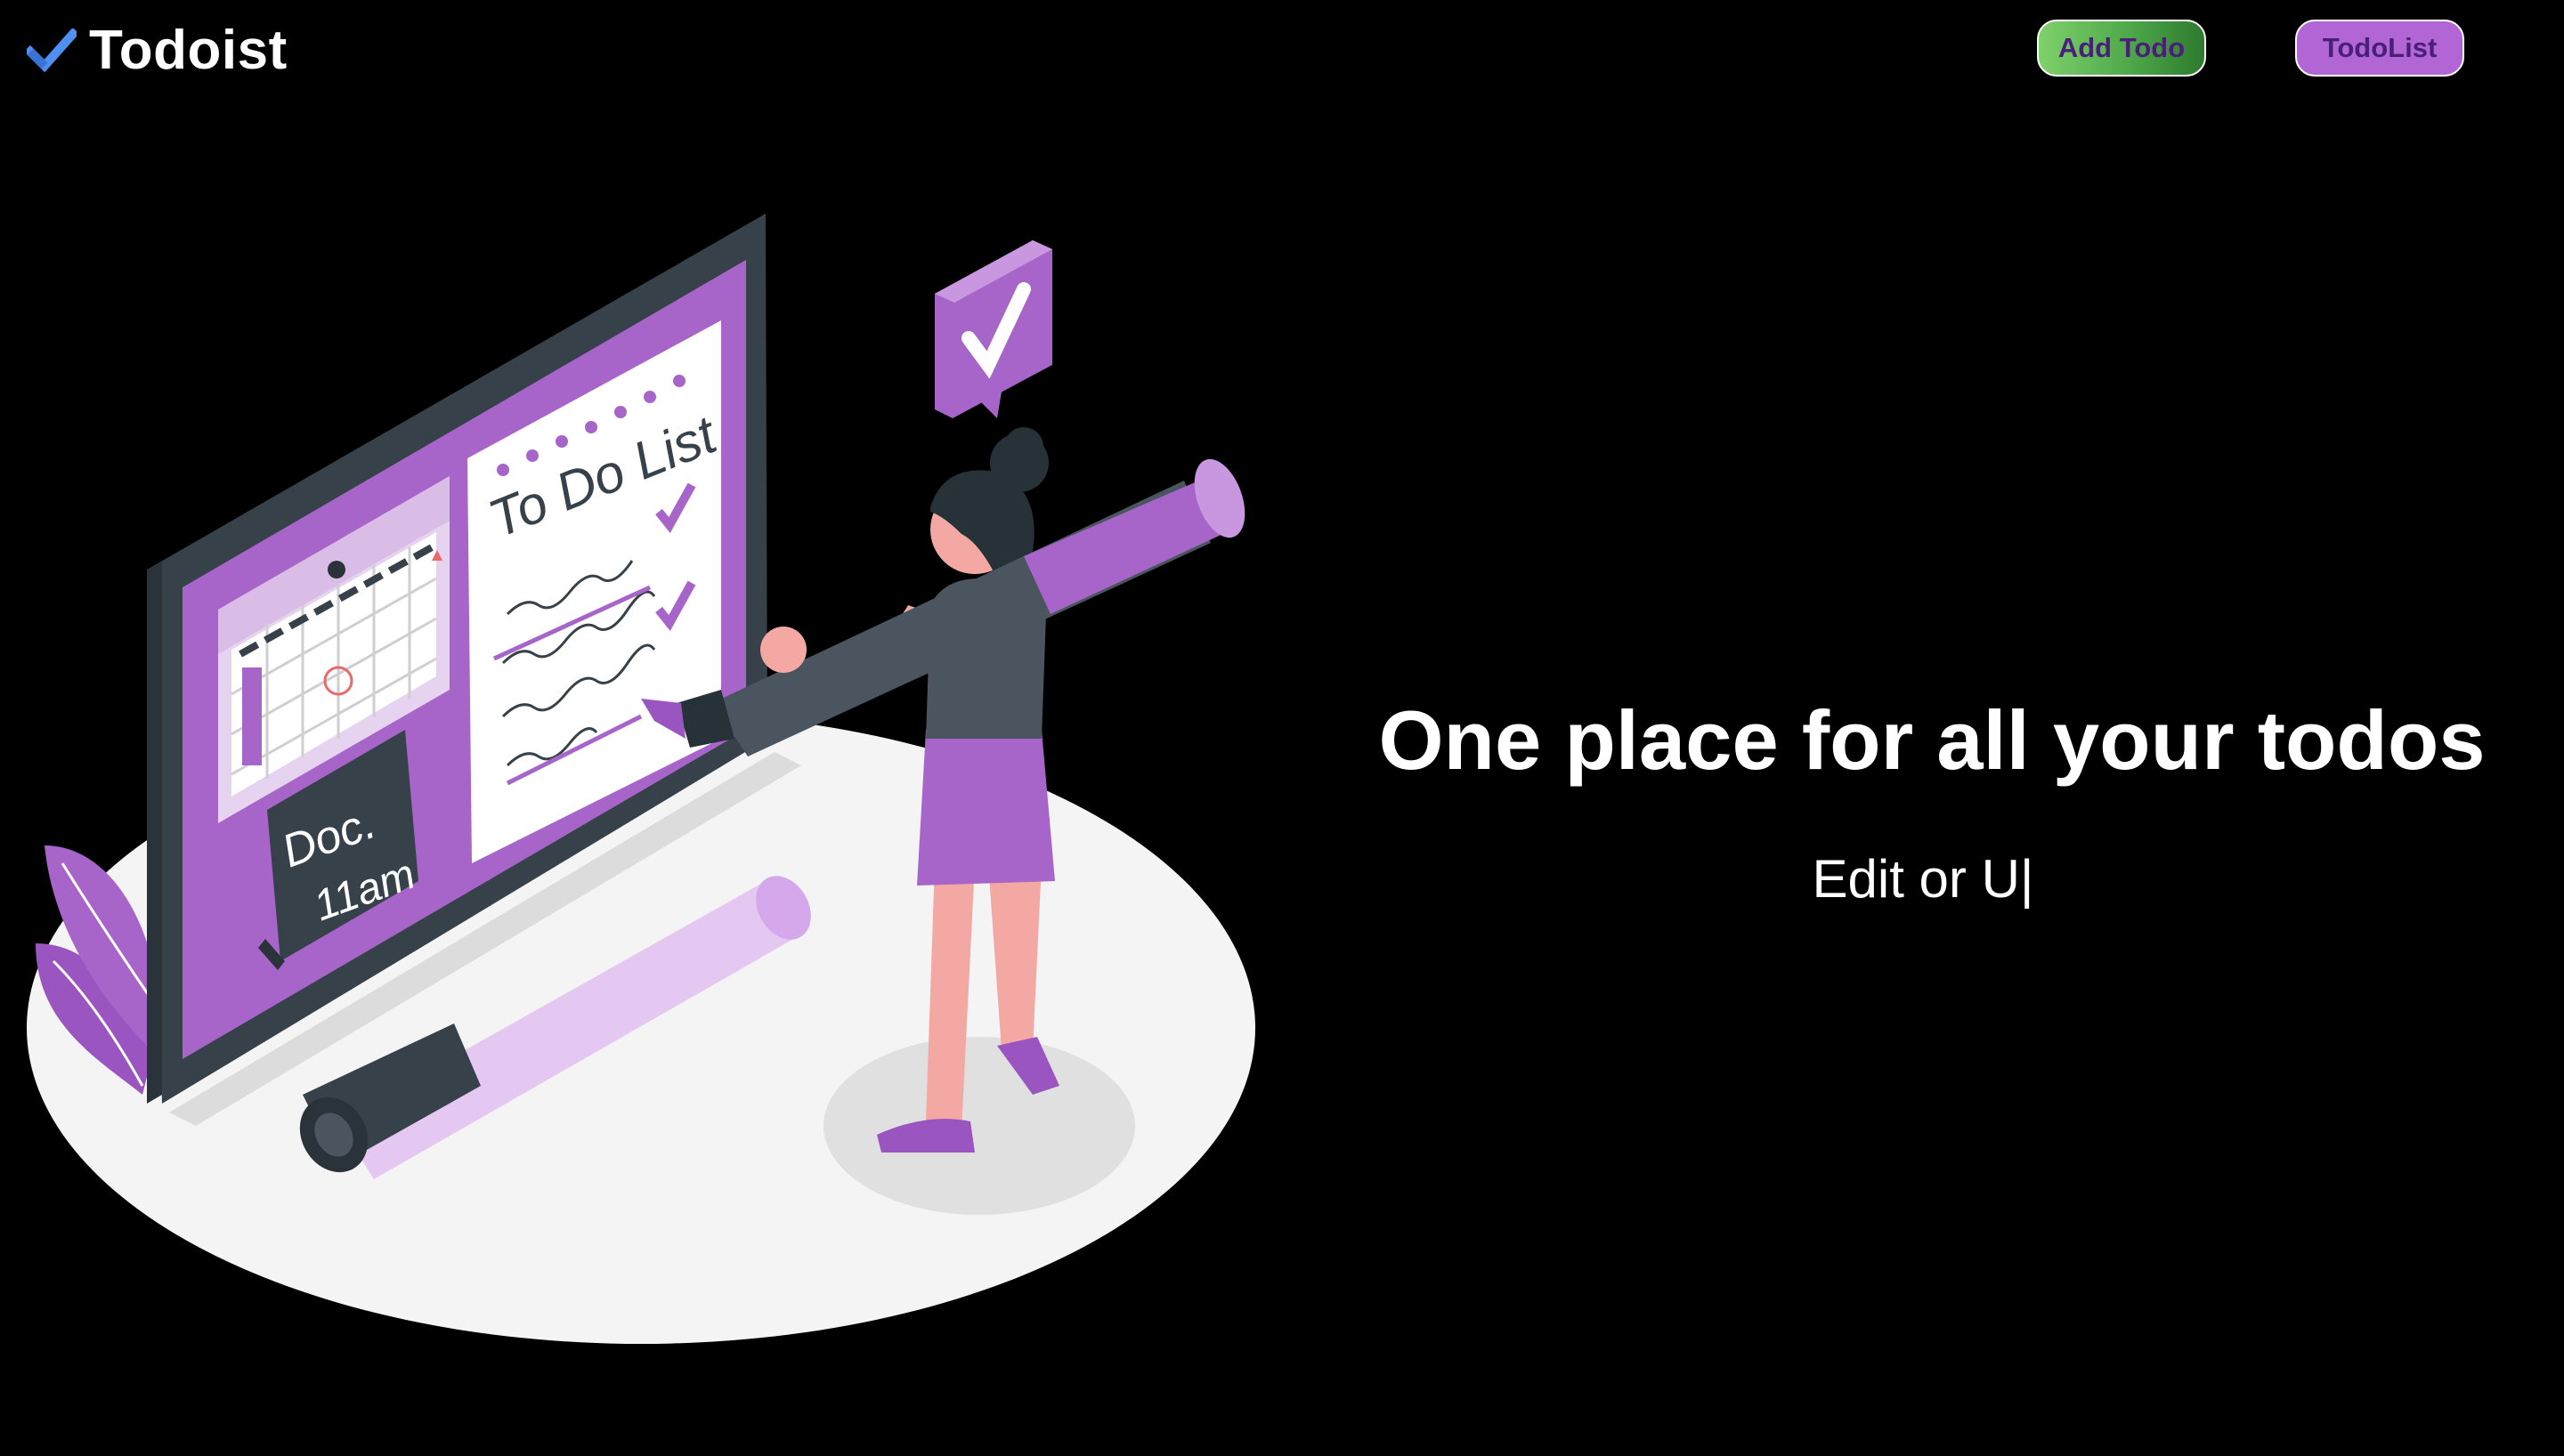  Describe the element at coordinates (993, 329) in the screenshot. I see `check-bubble-icon` at that location.